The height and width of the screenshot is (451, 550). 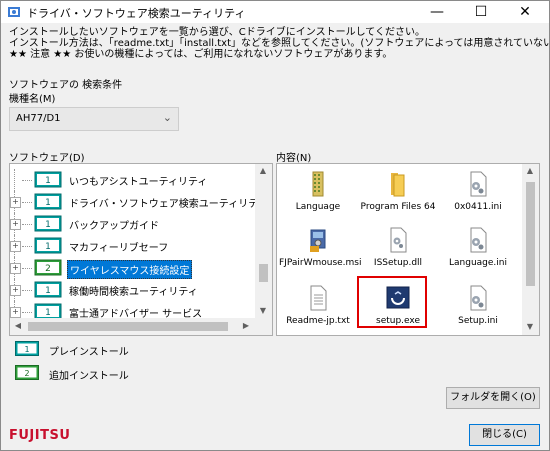 What do you see at coordinates (398, 240) in the screenshot?
I see `dll-file-icon` at bounding box center [398, 240].